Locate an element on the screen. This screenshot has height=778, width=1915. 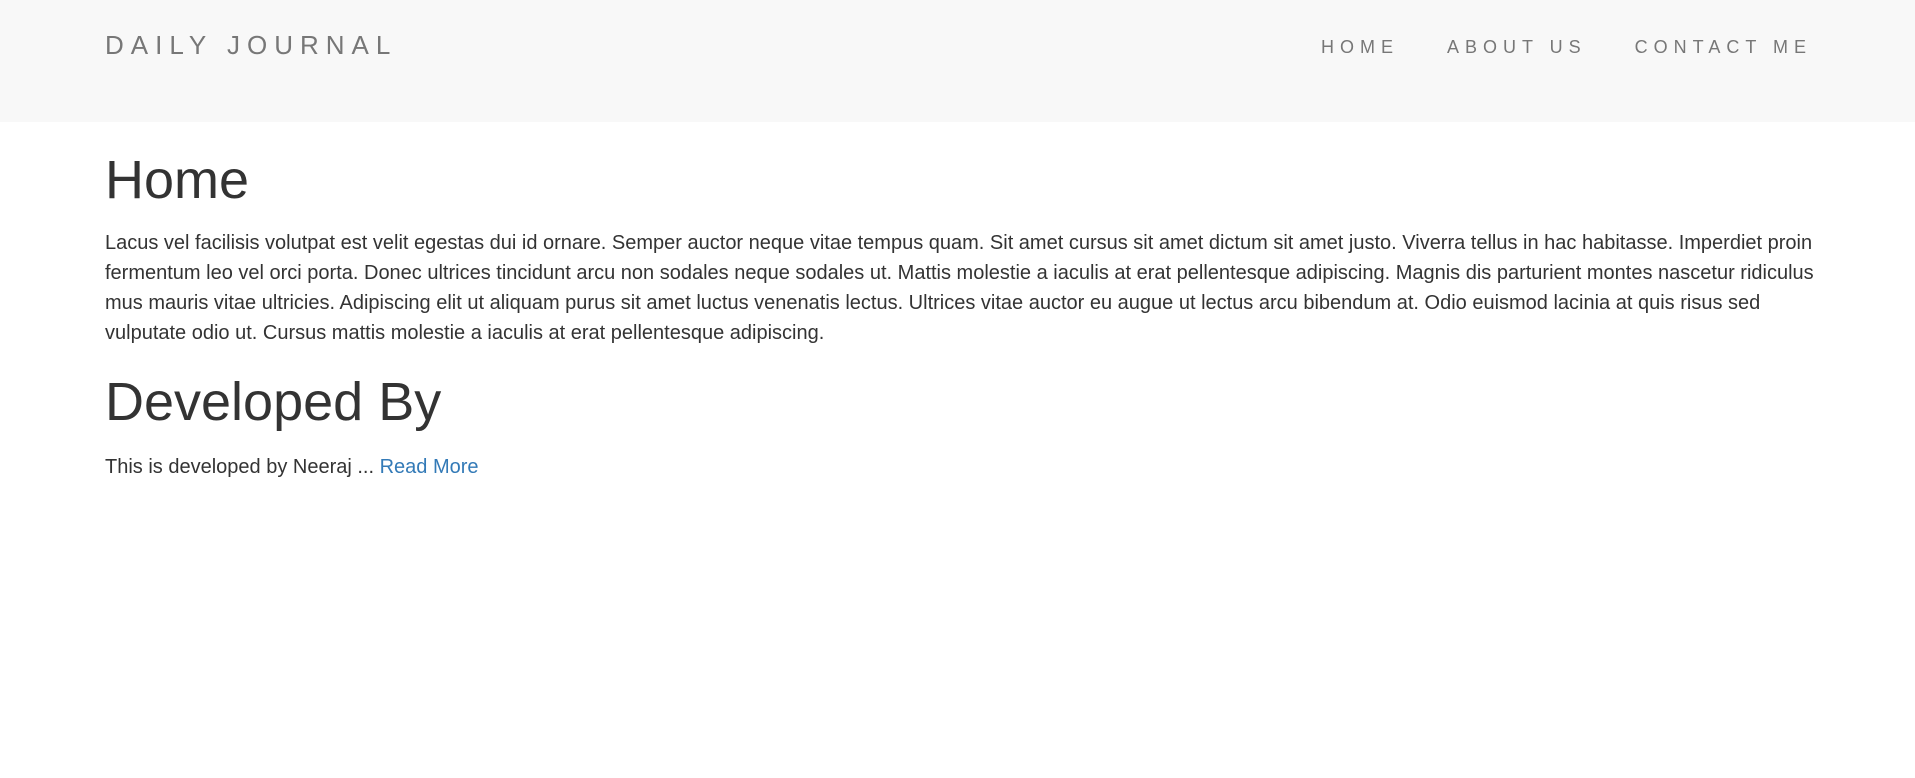
nav-menu: HOME ABOUT US CONTACT ME is located at coordinates (1542, 47).